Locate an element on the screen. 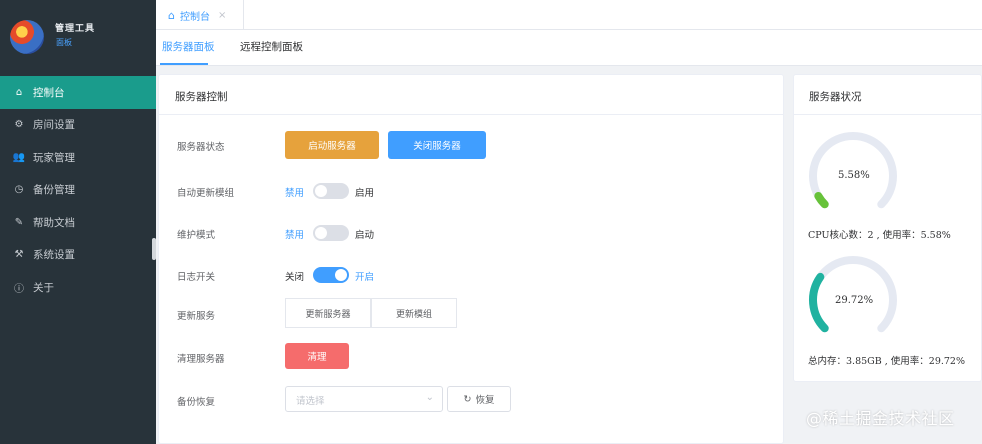  maintenance-off-text: 禁用 is located at coordinates (295, 235).